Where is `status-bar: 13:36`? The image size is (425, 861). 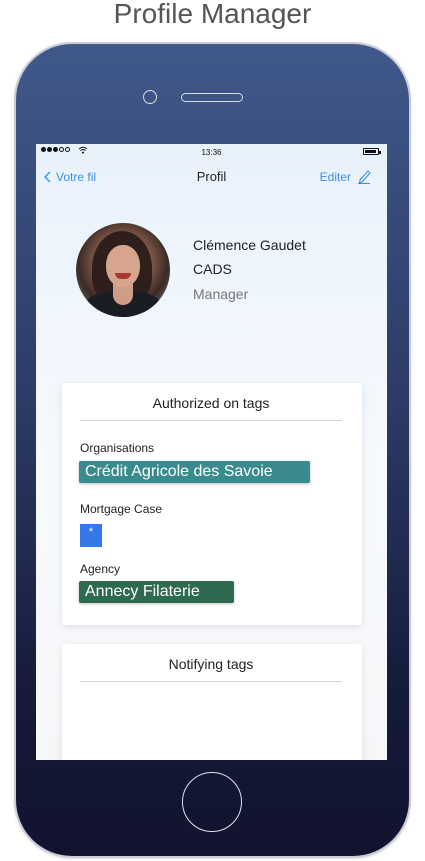
status-bar: 13:36 is located at coordinates (211, 152).